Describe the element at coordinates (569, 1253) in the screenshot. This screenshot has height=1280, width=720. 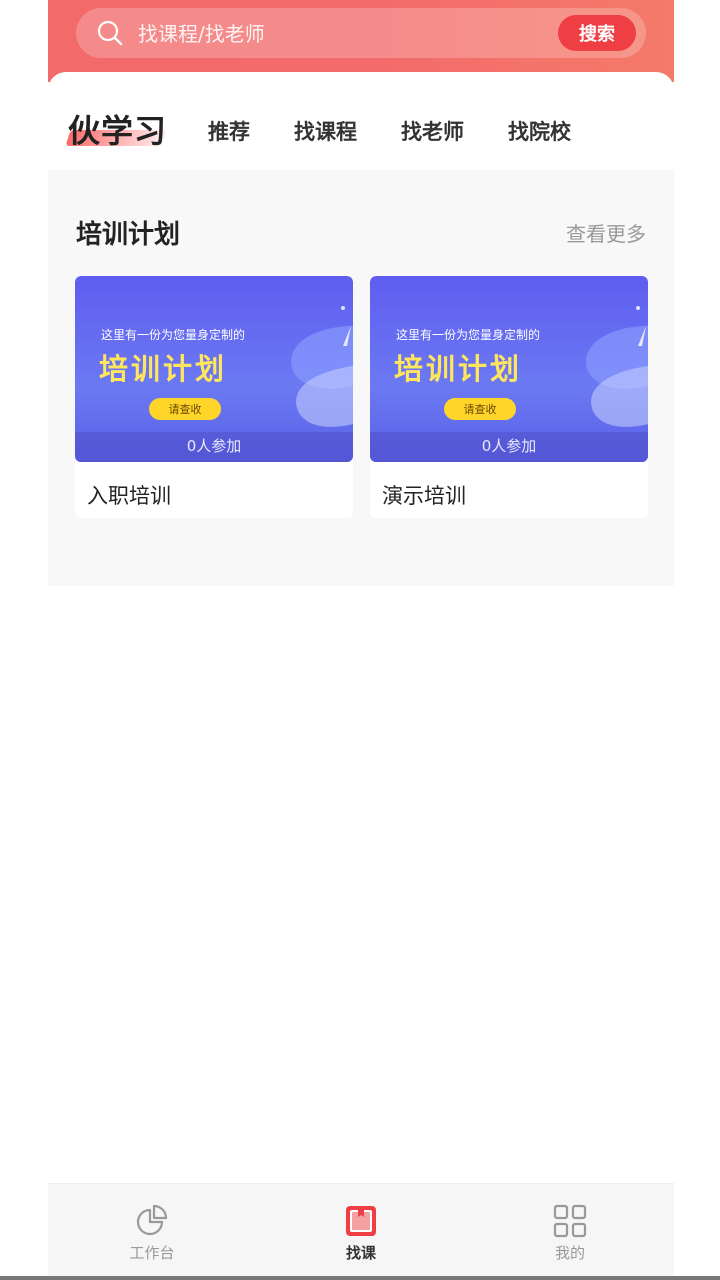
I see `tabbar-label: 我的` at that location.